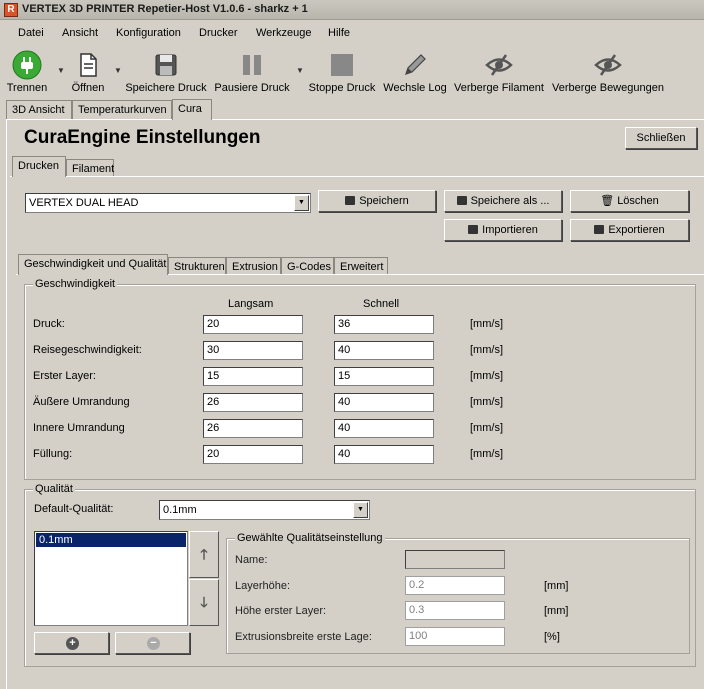 The height and width of the screenshot is (689, 704). Describe the element at coordinates (218, 33) in the screenshot. I see `menu-drucker: Drucker` at that location.